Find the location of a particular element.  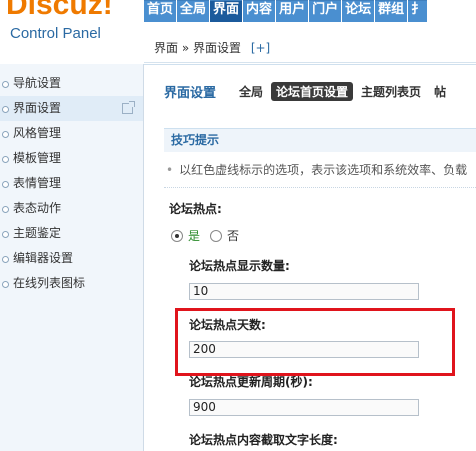

tab-thread-view: 帖 is located at coordinates (440, 91).